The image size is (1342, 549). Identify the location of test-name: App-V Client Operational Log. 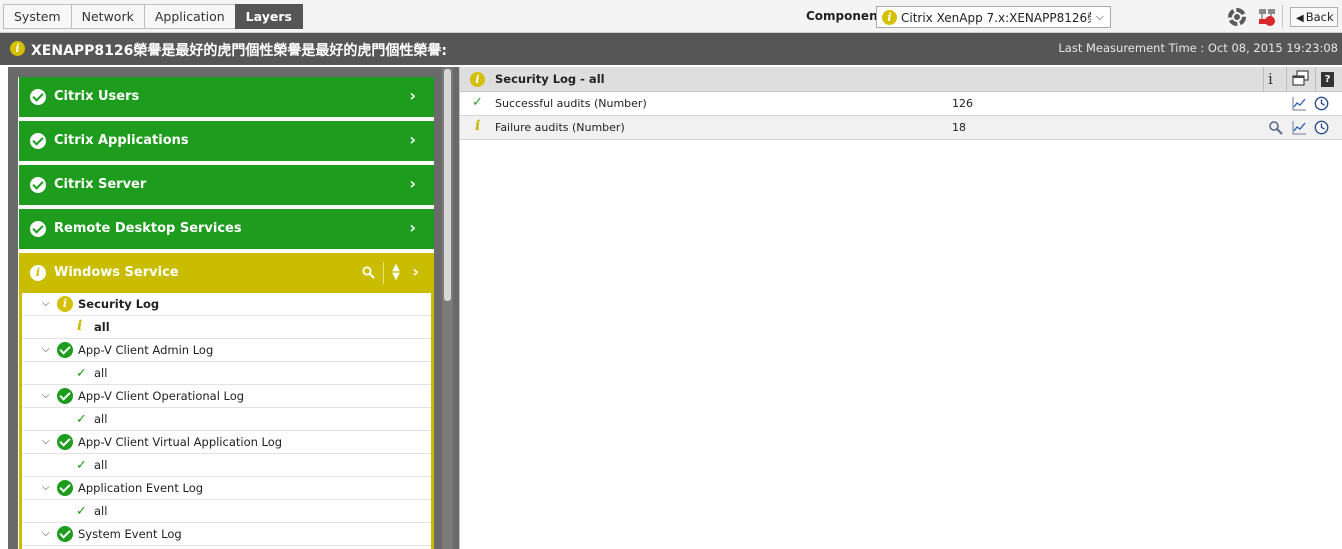
(161, 396).